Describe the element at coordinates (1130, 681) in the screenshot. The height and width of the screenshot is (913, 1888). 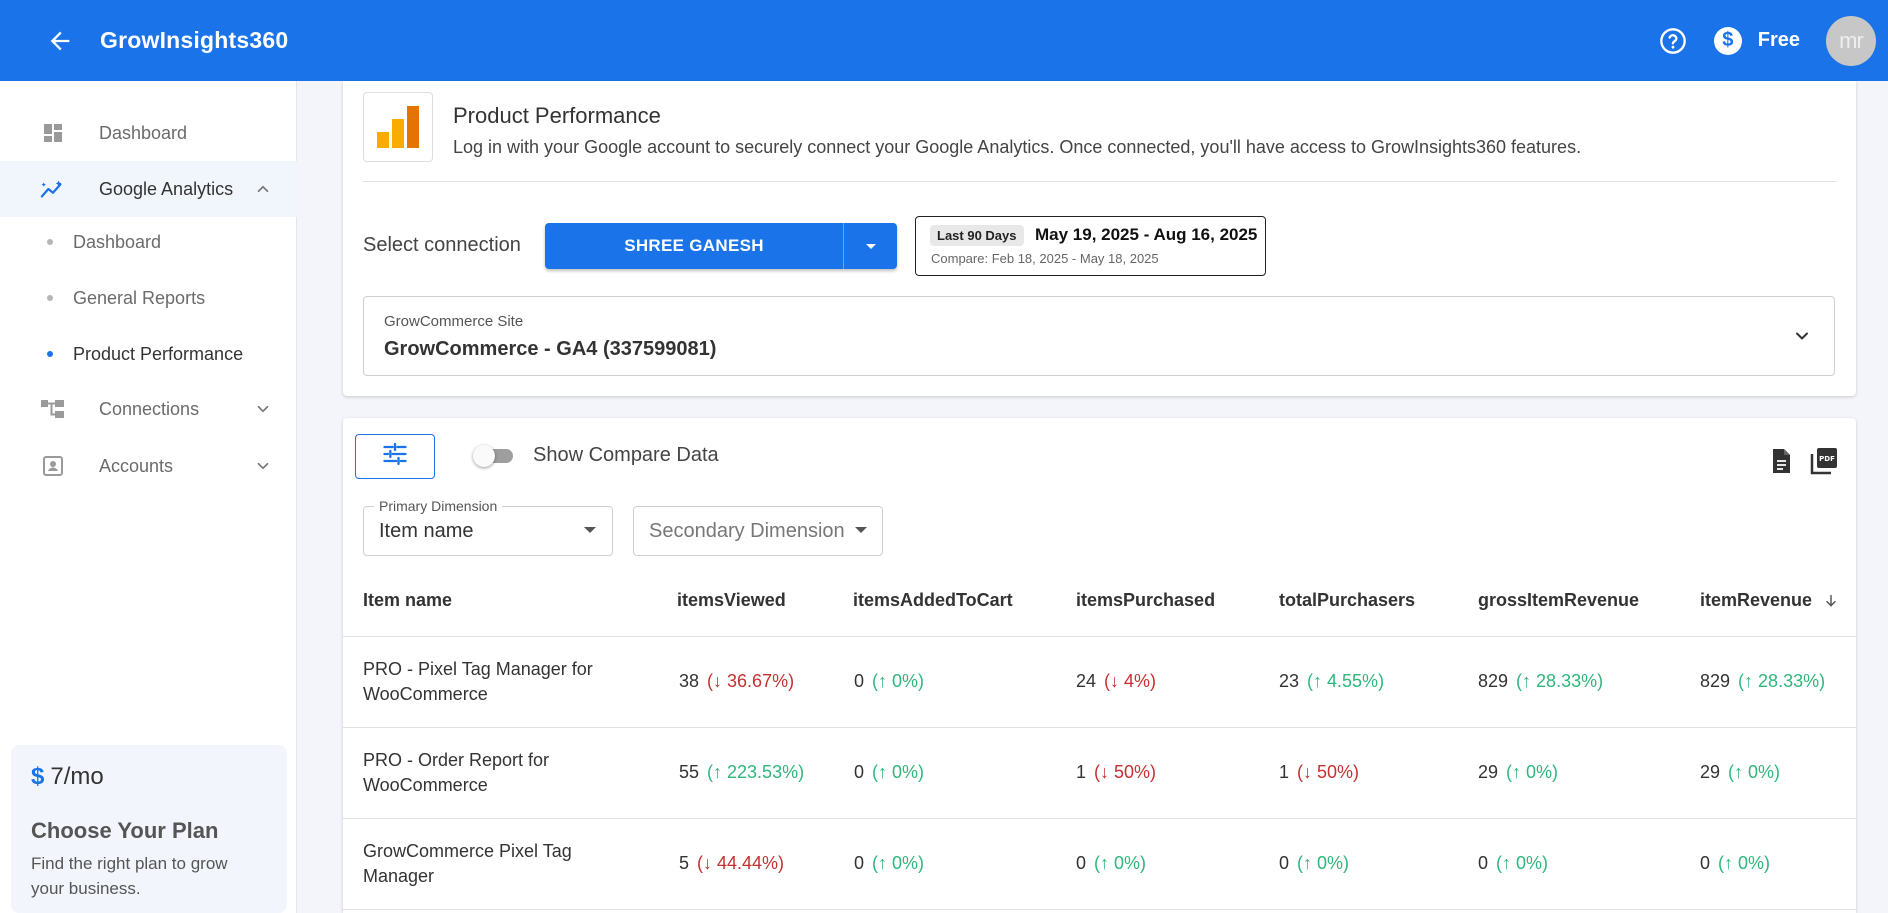
I see `change-badge: (↓ 4%)` at that location.